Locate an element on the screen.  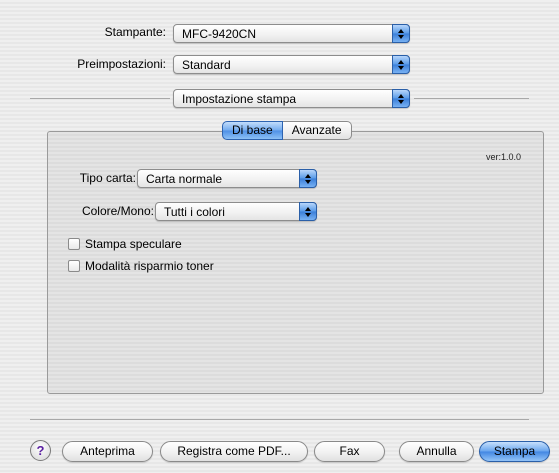
mirror-print-label: Stampa speculare is located at coordinates (133, 244).